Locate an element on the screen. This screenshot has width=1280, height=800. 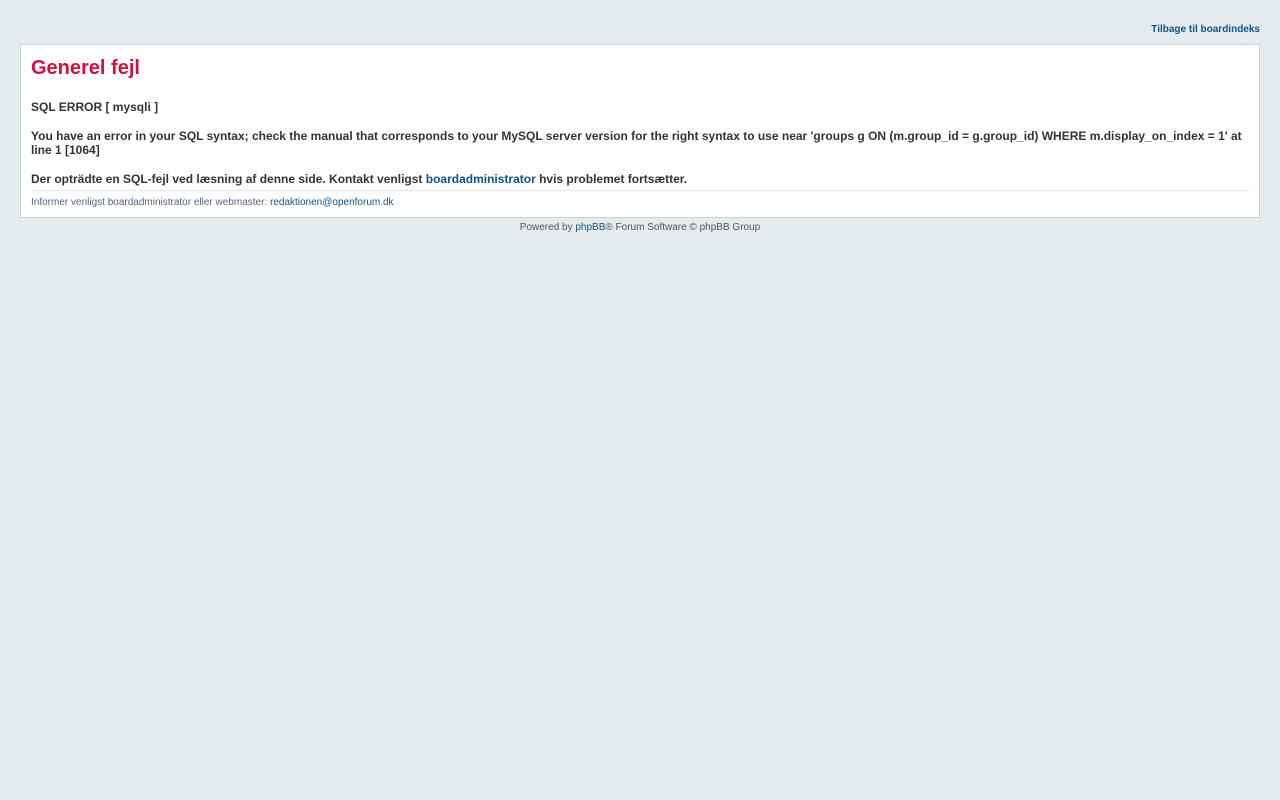
footer-copyright: ® Forum Software © phpBB Group is located at coordinates (683, 227).